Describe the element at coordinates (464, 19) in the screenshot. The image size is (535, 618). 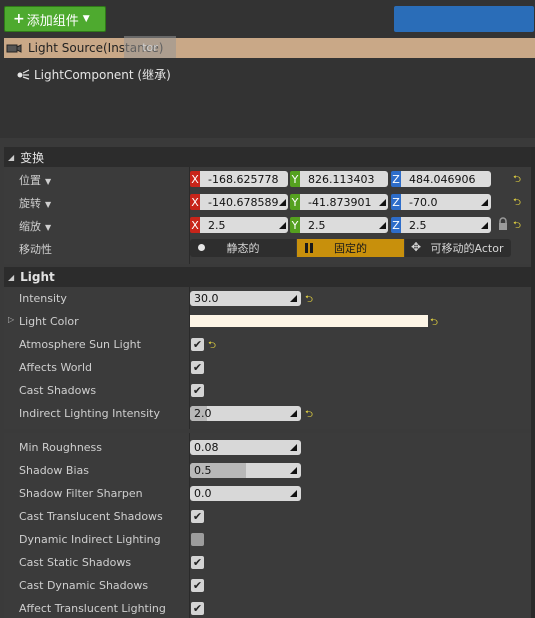
I see `blueprint-button` at that location.